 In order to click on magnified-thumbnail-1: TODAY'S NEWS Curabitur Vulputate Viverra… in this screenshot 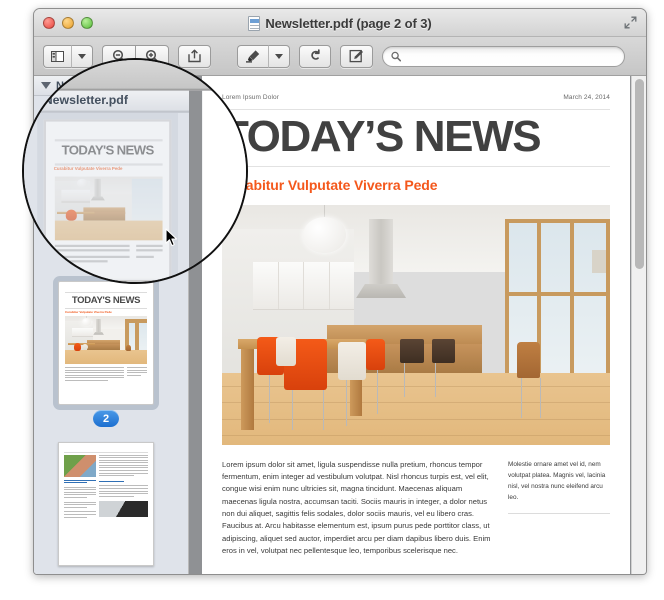, I will do `click(107, 200)`.